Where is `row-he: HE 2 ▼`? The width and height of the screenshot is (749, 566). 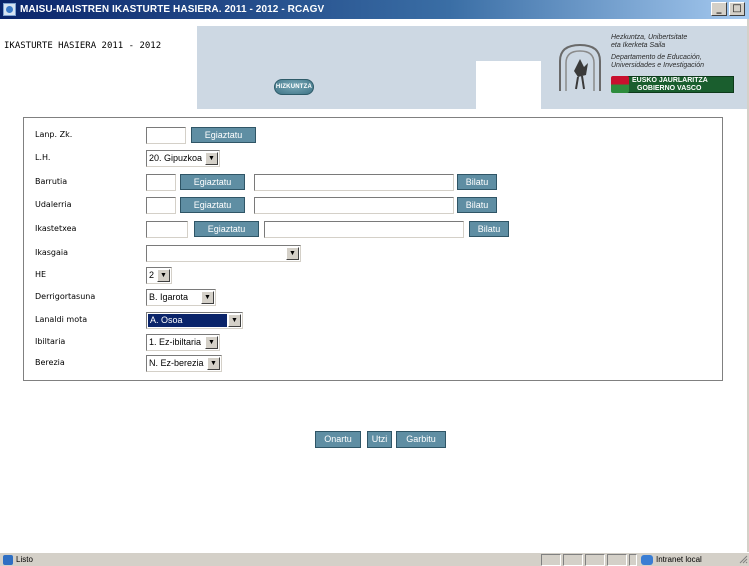
row-he: HE 2 ▼ is located at coordinates (373, 276).